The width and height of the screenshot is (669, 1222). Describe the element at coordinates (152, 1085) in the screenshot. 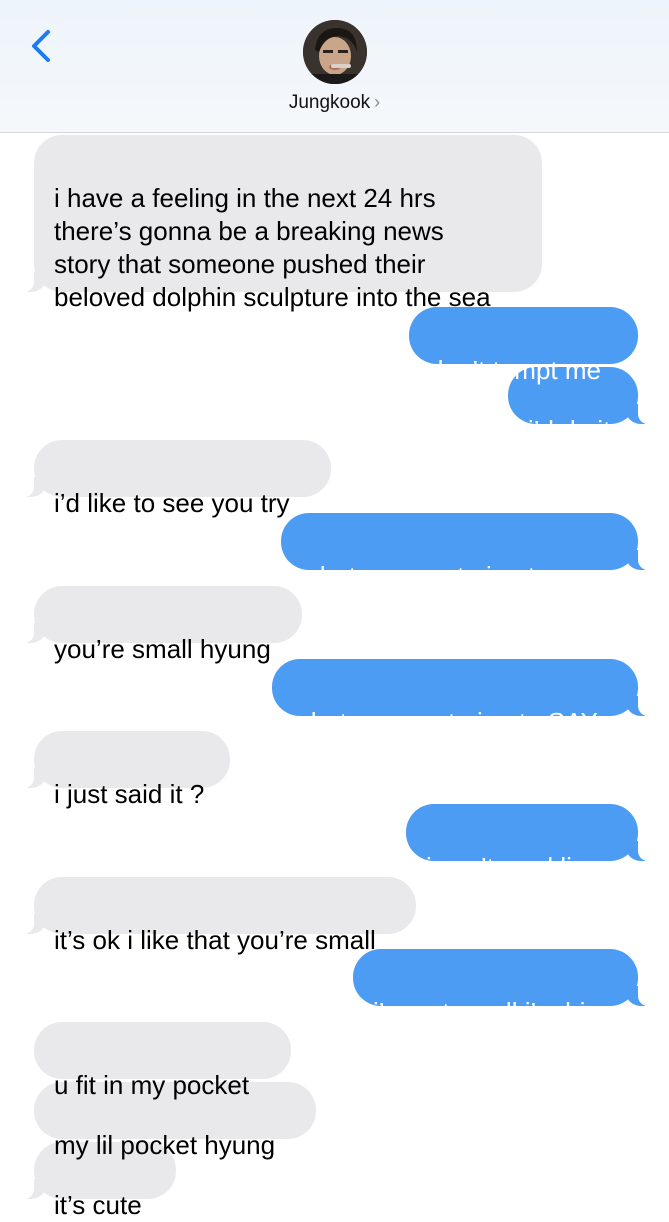

I see `message-text: u fit in my pocket` at that location.